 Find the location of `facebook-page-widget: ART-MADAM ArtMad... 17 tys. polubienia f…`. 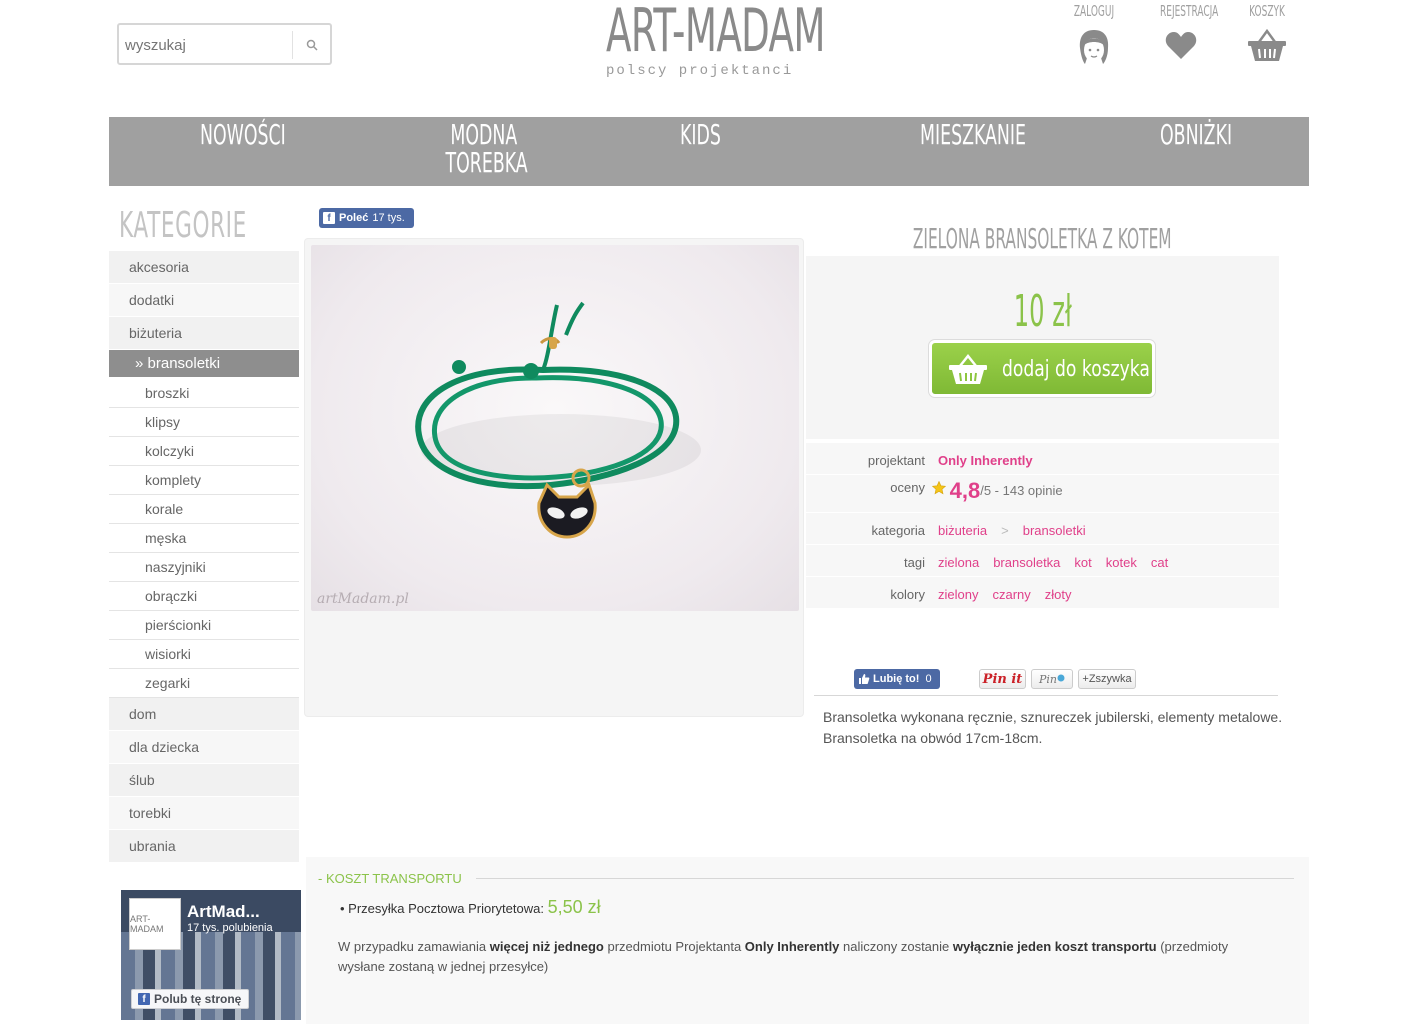

facebook-page-widget: ART-MADAM ArtMad... 17 tys. polubienia f… is located at coordinates (211, 955).